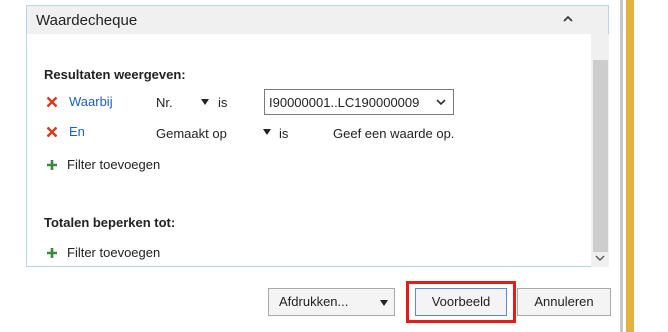  What do you see at coordinates (87, 20) in the screenshot?
I see `panel-title: Waardecheque` at bounding box center [87, 20].